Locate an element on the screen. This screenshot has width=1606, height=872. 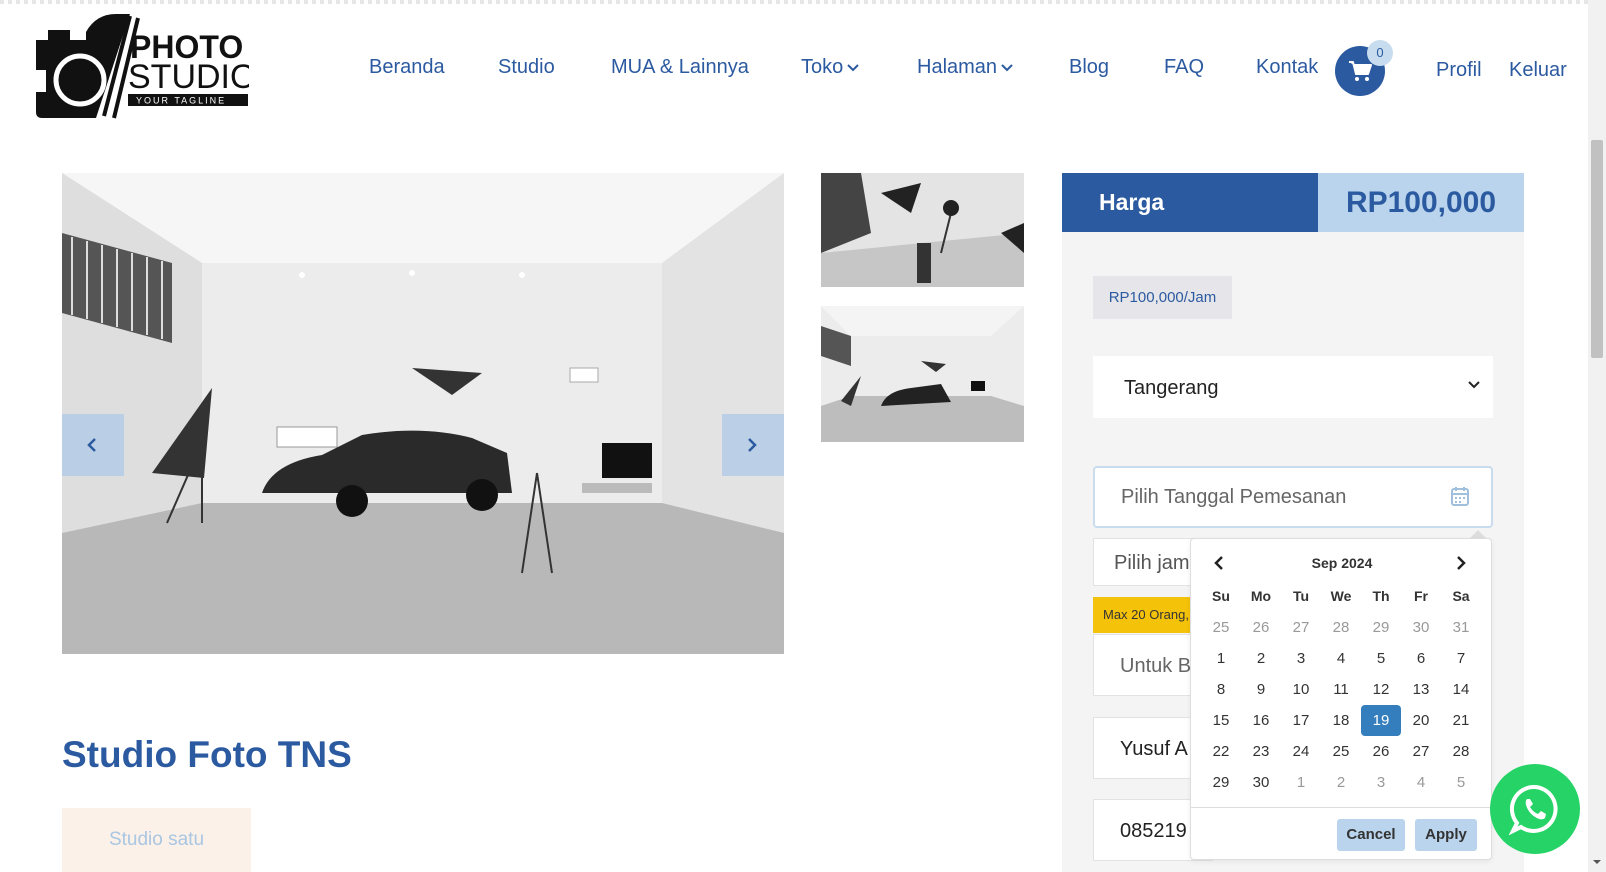
weekday-label: Mo is located at coordinates (1261, 596).